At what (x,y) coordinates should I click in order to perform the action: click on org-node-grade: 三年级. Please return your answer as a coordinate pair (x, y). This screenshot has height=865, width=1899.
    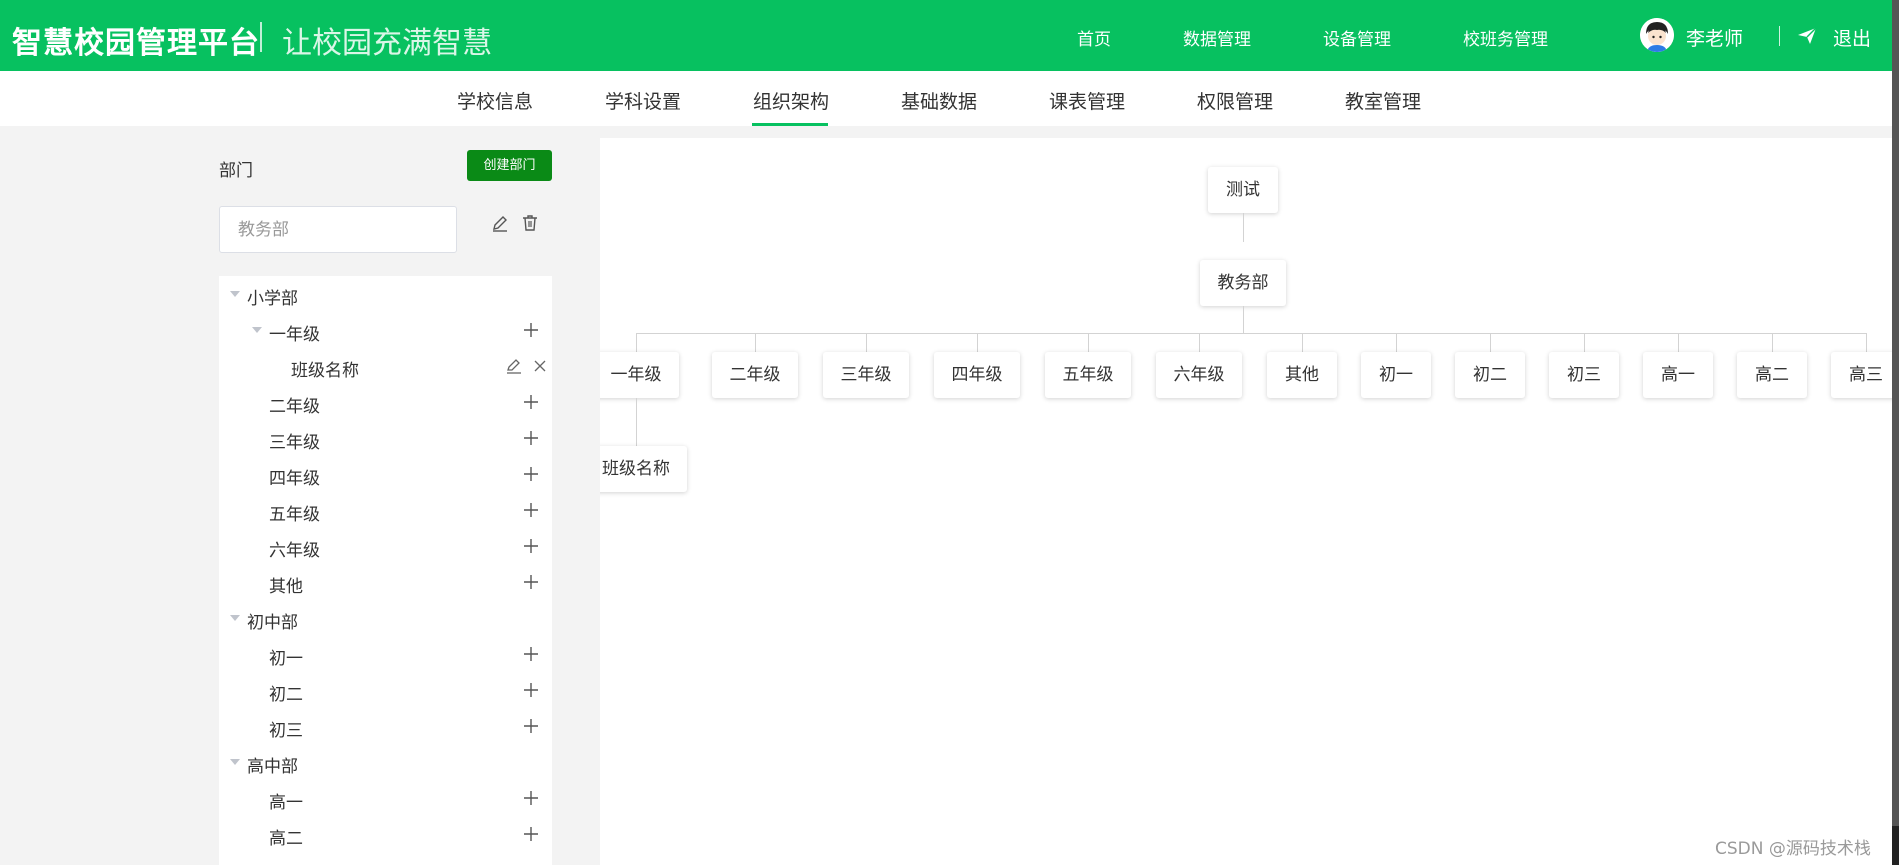
    Looking at the image, I should click on (866, 375).